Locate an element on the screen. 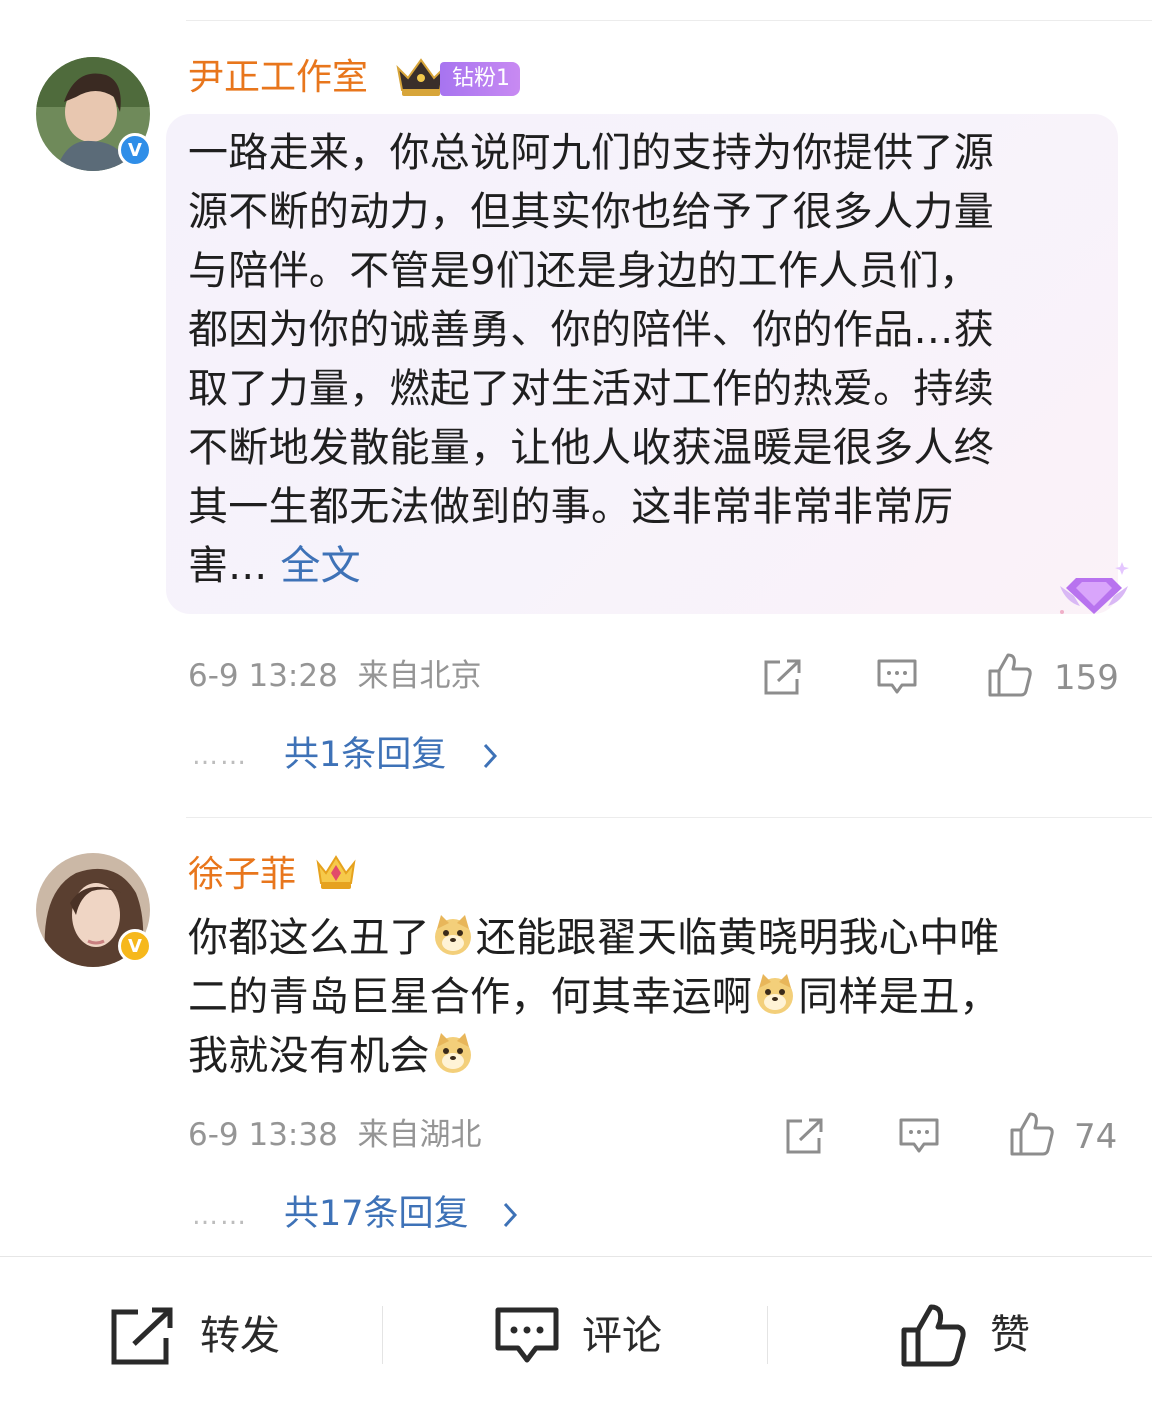 The height and width of the screenshot is (1419, 1152). timestamp: 6-9 13:38 is located at coordinates (263, 1135).